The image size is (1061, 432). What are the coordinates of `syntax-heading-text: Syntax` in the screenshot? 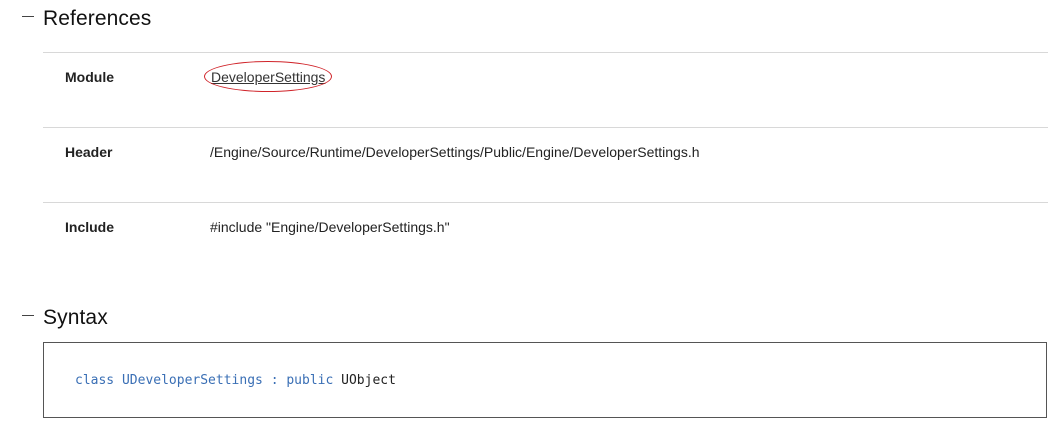 It's located at (75, 317).